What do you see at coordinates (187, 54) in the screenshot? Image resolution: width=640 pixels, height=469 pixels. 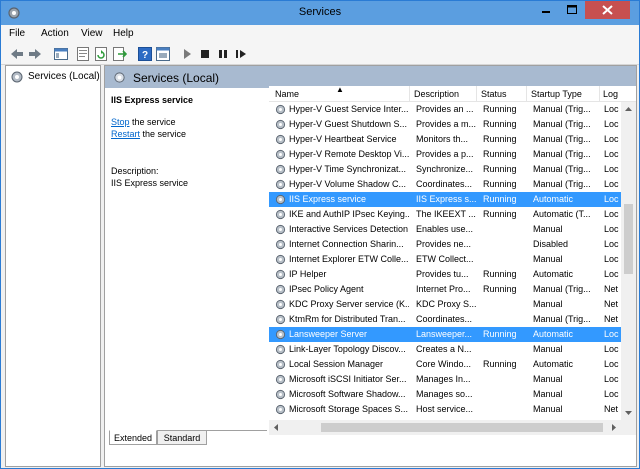 I see `start-service-icon` at bounding box center [187, 54].